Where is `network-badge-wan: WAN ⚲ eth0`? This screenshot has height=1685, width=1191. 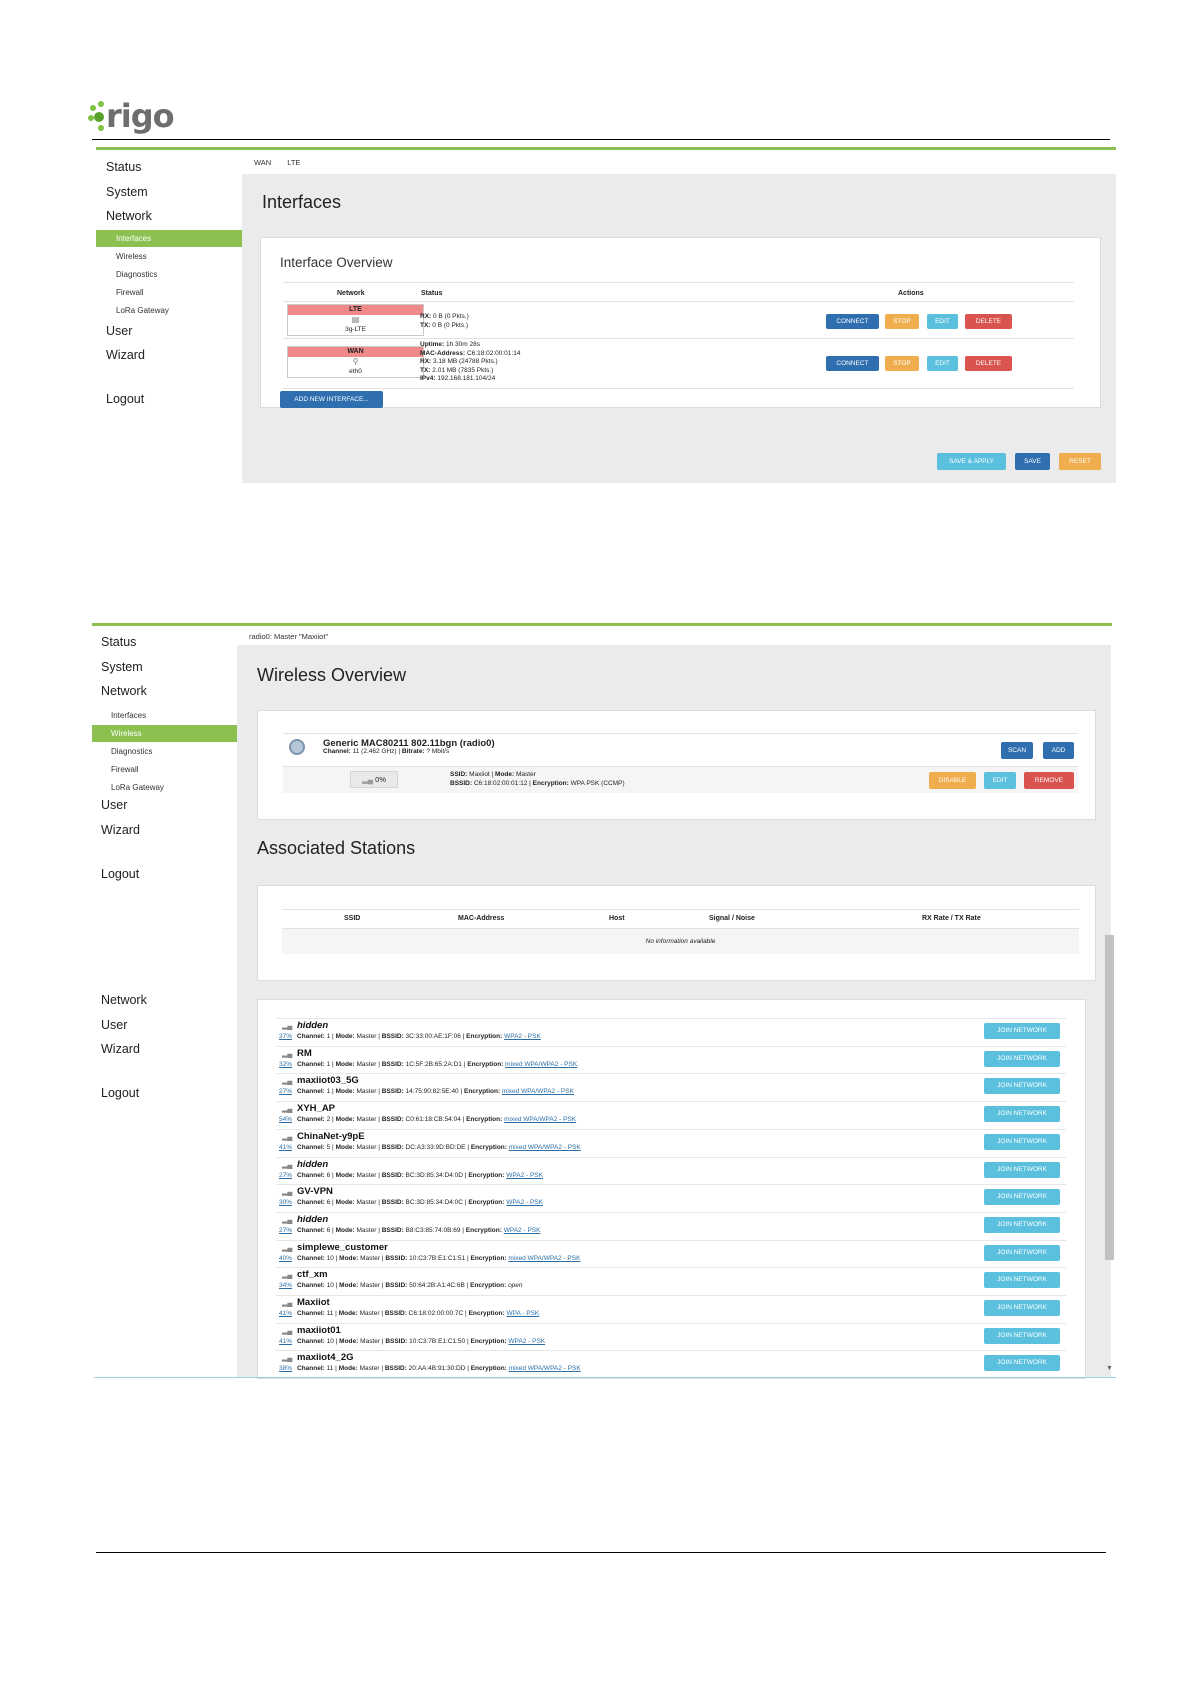
network-badge-wan: WAN ⚲ eth0 is located at coordinates (355, 362).